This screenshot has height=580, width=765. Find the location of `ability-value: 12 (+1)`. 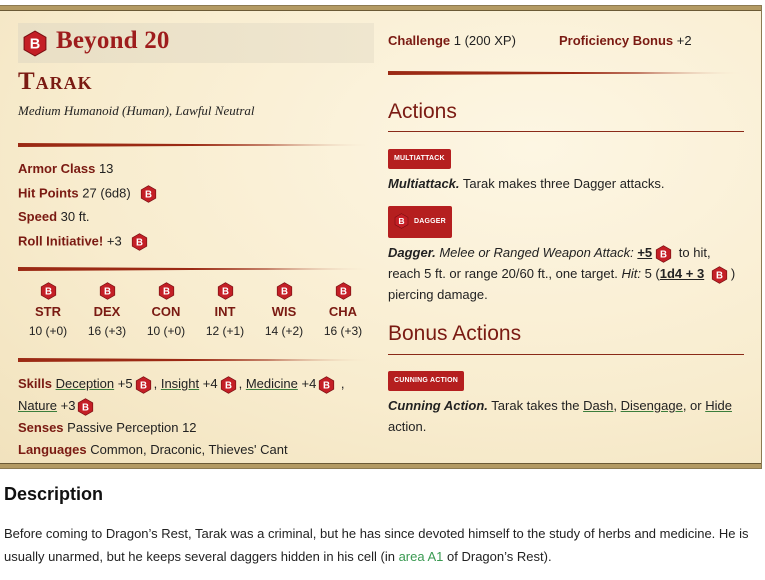

ability-value: 12 (+1) is located at coordinates (225, 331).